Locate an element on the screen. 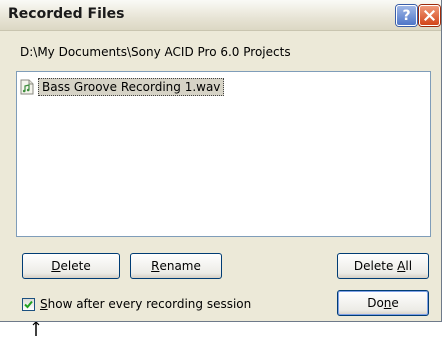  help-button: ? is located at coordinates (406, 15).